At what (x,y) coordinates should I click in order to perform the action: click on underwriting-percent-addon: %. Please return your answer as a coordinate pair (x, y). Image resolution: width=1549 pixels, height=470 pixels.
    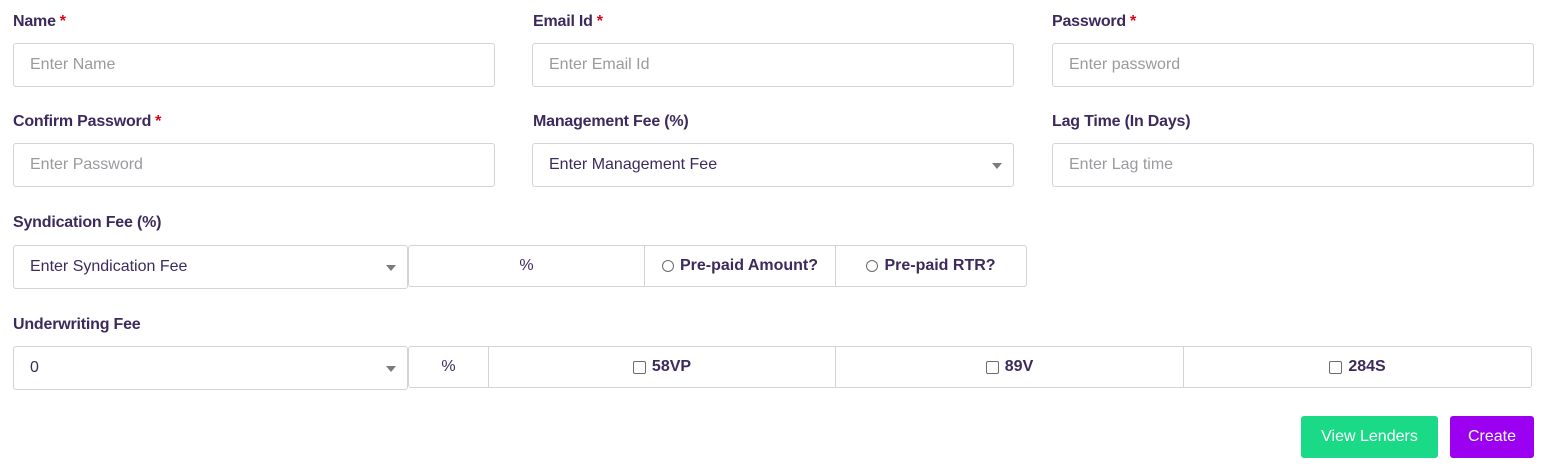
    Looking at the image, I should click on (448, 367).